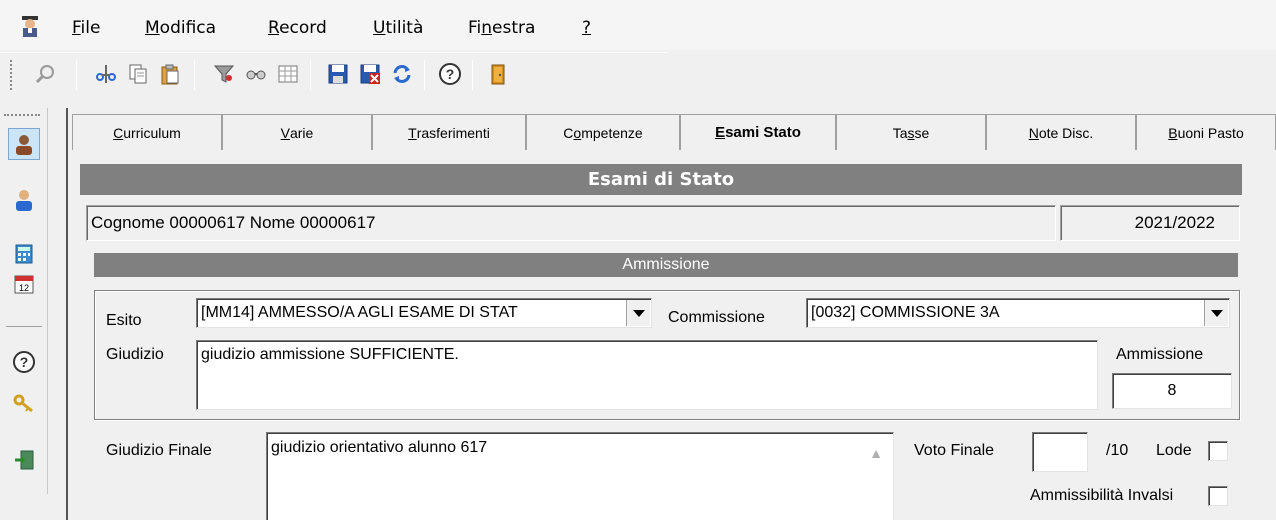 Image resolution: width=1276 pixels, height=520 pixels. What do you see at coordinates (24, 200) in the screenshot?
I see `person-icon` at bounding box center [24, 200].